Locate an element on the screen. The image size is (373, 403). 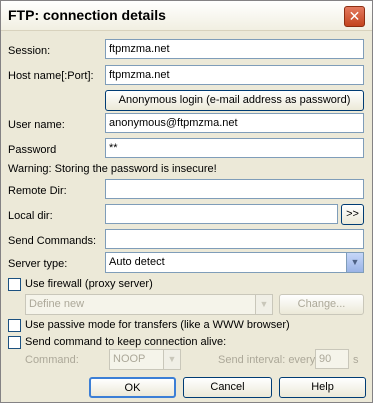
server-type-select: Auto detect ▼ is located at coordinates (234, 262).